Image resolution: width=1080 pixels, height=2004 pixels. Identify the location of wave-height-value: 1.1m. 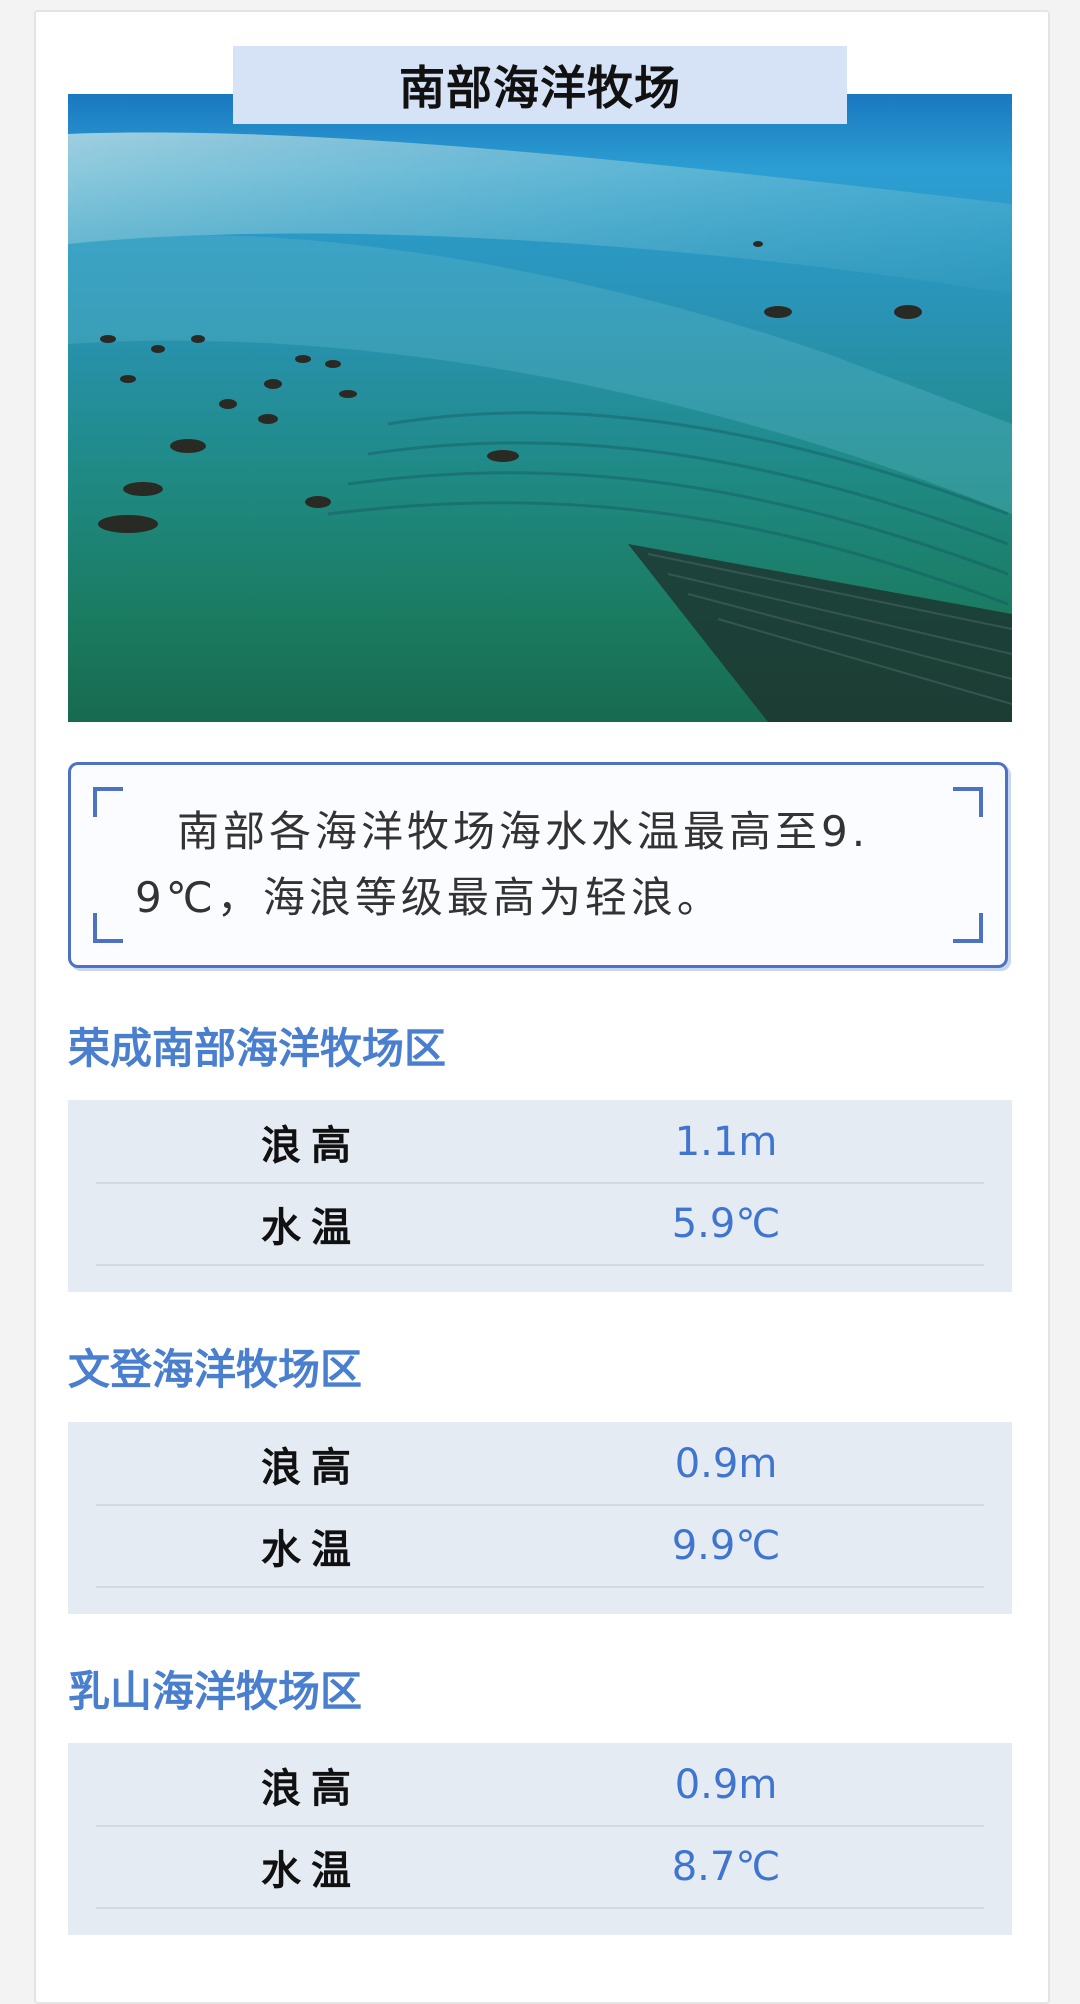
(726, 1142).